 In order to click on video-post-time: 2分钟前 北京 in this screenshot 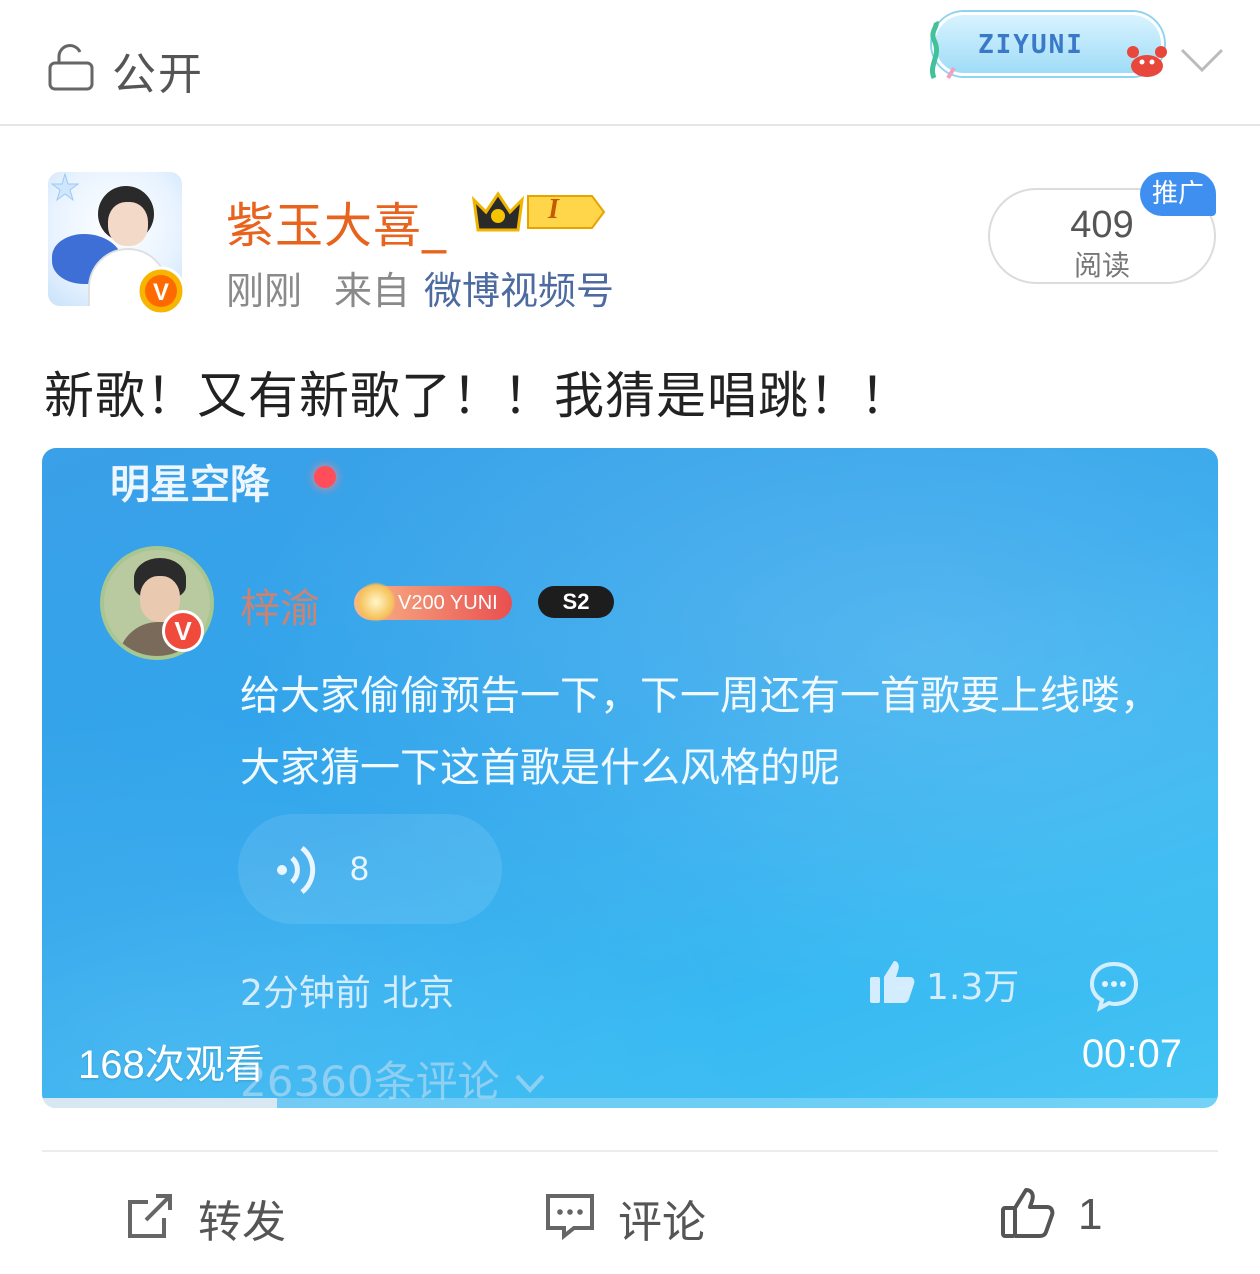, I will do `click(347, 993)`.